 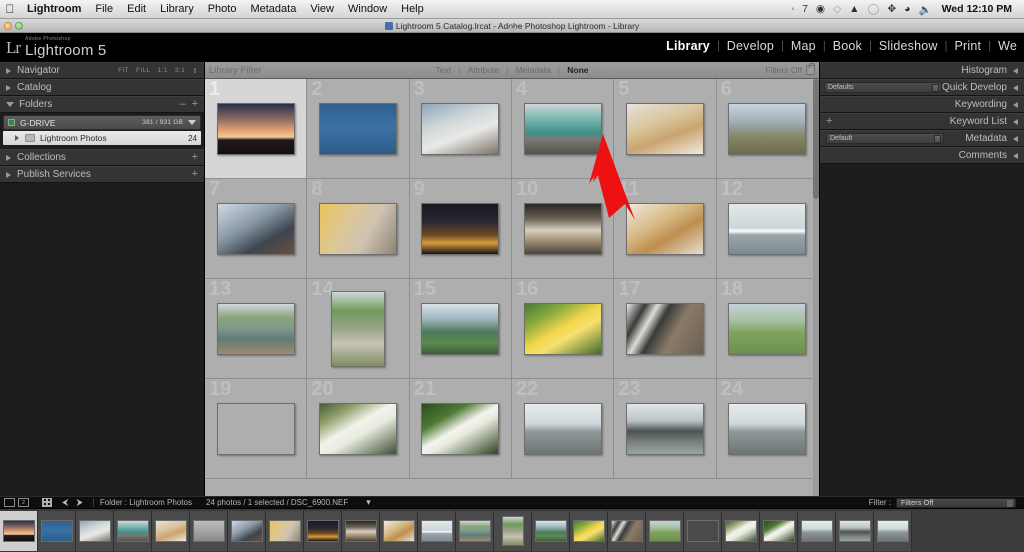 I want to click on panel-comments: Comments, so click(x=922, y=155).